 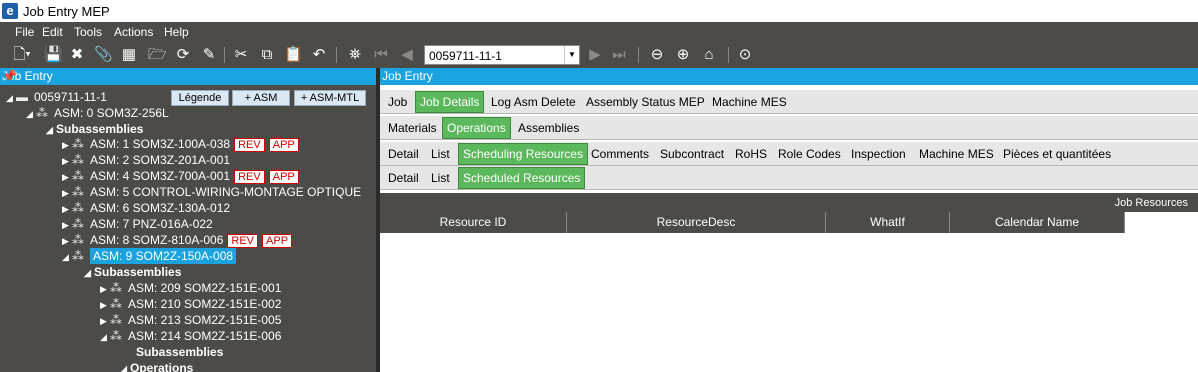 What do you see at coordinates (146, 161) in the screenshot?
I see `tree-node-asm: ▶ ⁂ ASM: 2 SOM3Z-201A-001` at bounding box center [146, 161].